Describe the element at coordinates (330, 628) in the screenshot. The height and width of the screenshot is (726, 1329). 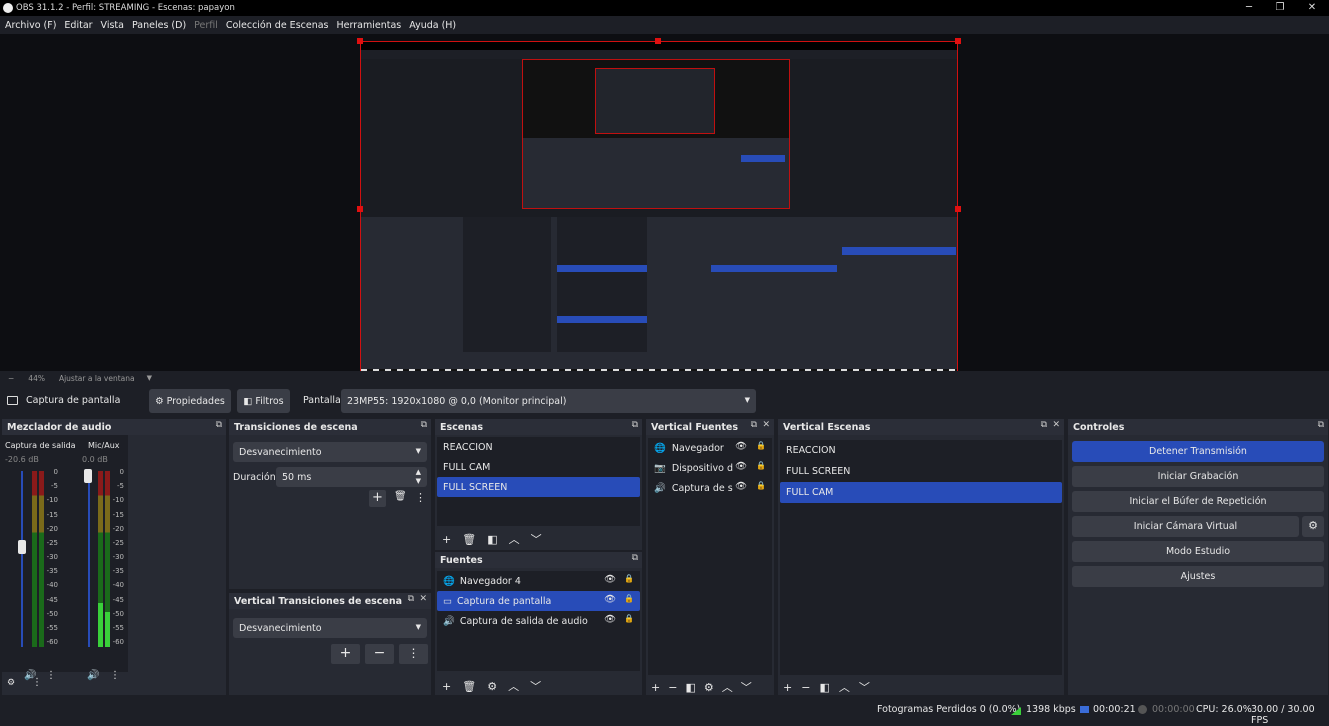
I see `vertical-transition-select: Desvanecimiento ▼` at that location.